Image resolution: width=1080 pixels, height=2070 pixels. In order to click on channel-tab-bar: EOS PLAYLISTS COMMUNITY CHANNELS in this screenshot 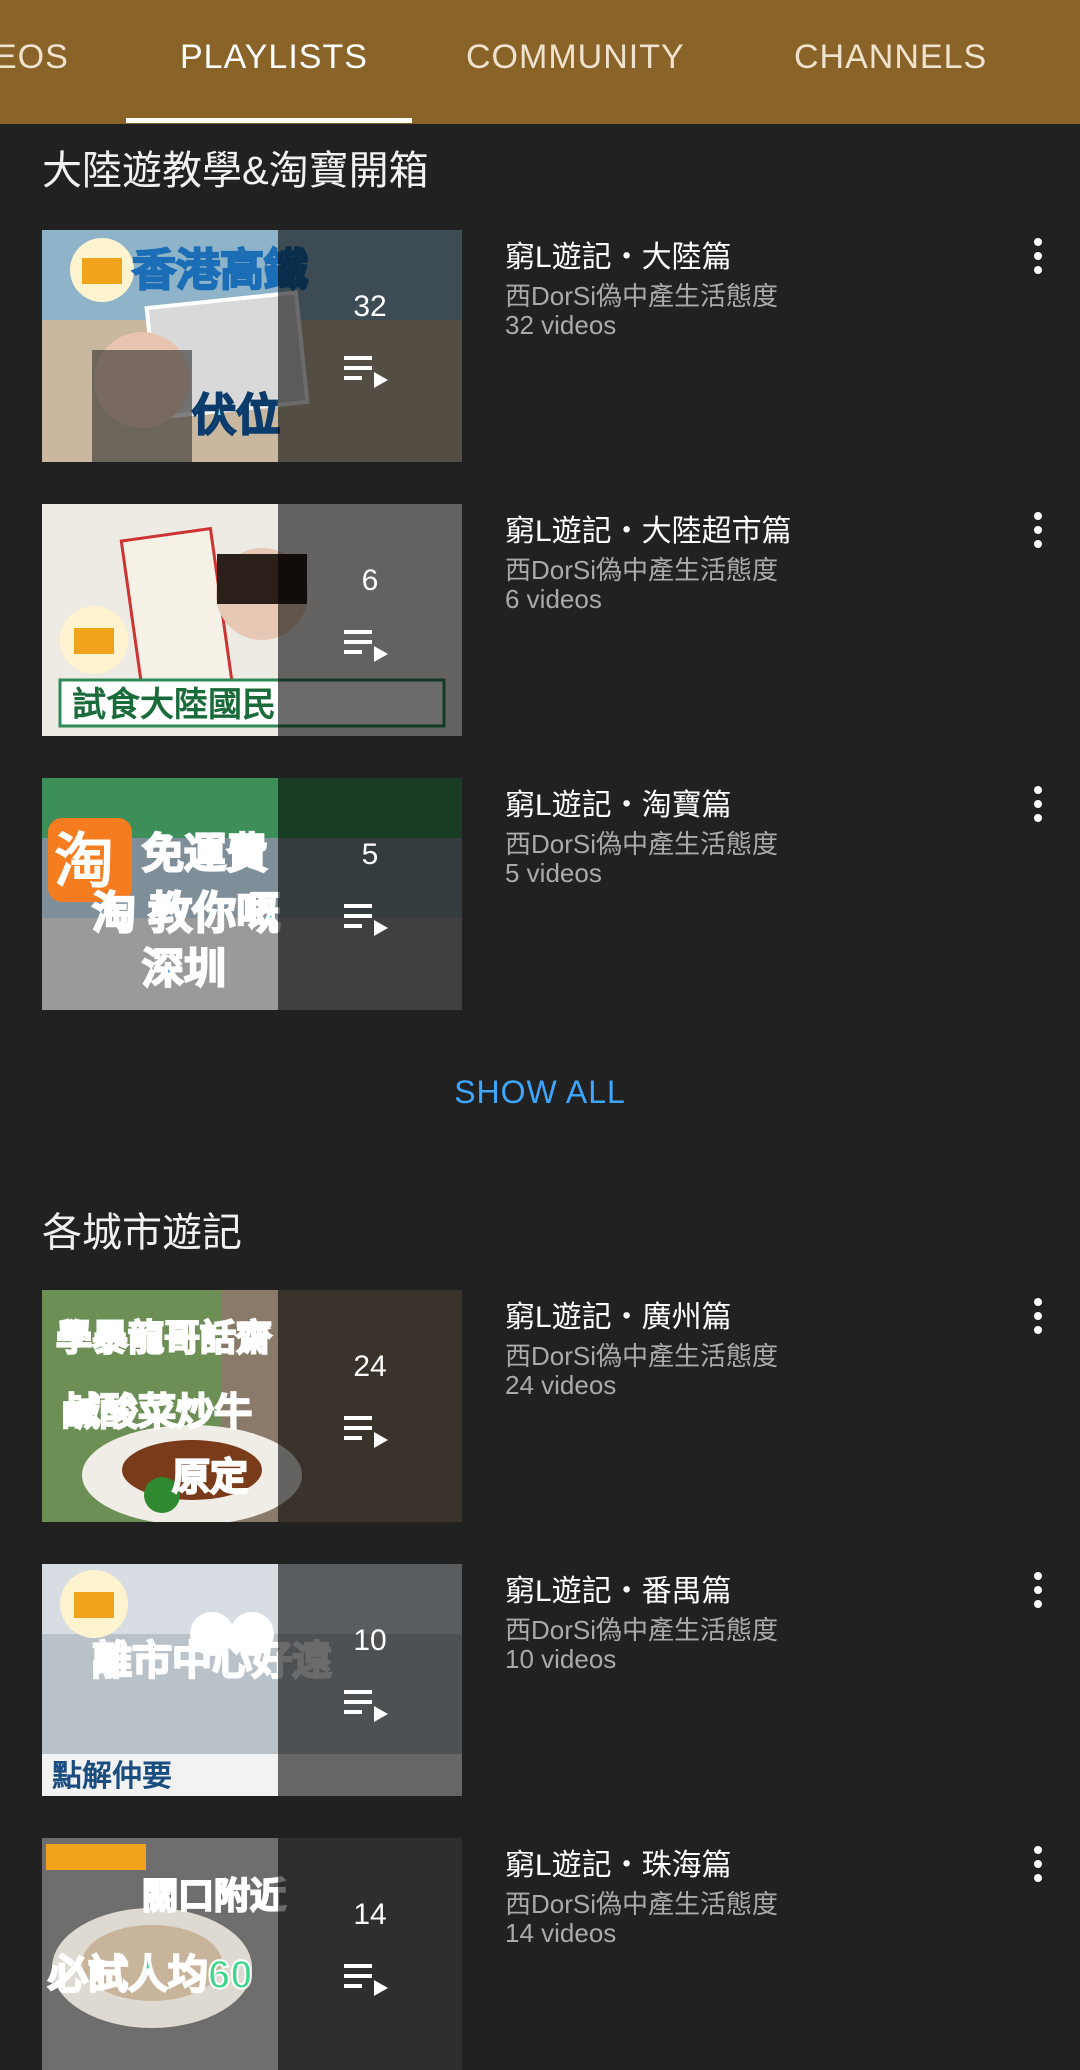, I will do `click(540, 62)`.